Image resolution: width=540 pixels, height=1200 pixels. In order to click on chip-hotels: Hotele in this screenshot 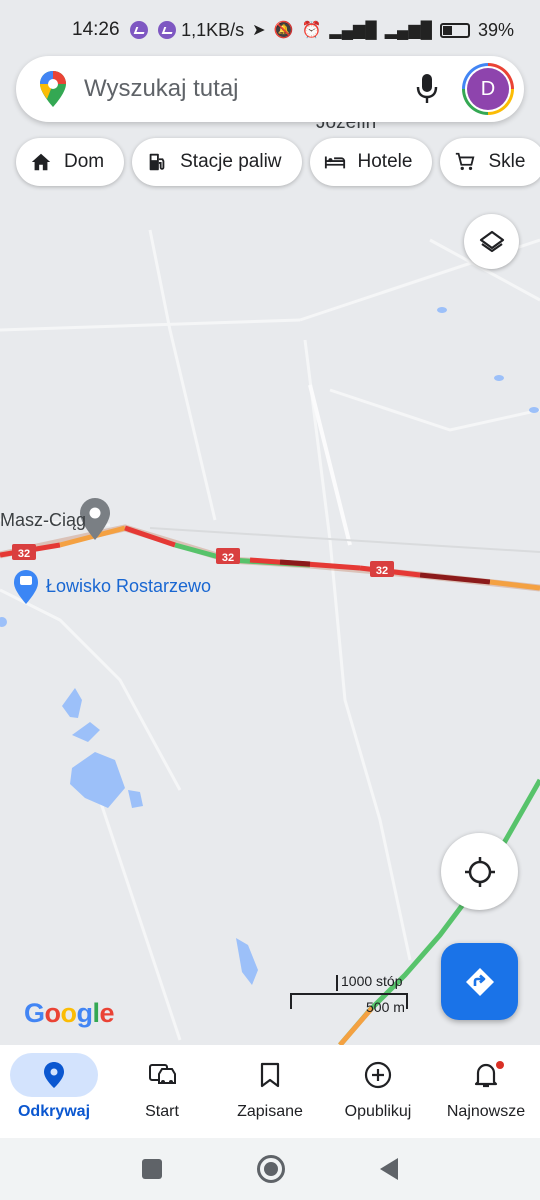, I will do `click(371, 162)`.